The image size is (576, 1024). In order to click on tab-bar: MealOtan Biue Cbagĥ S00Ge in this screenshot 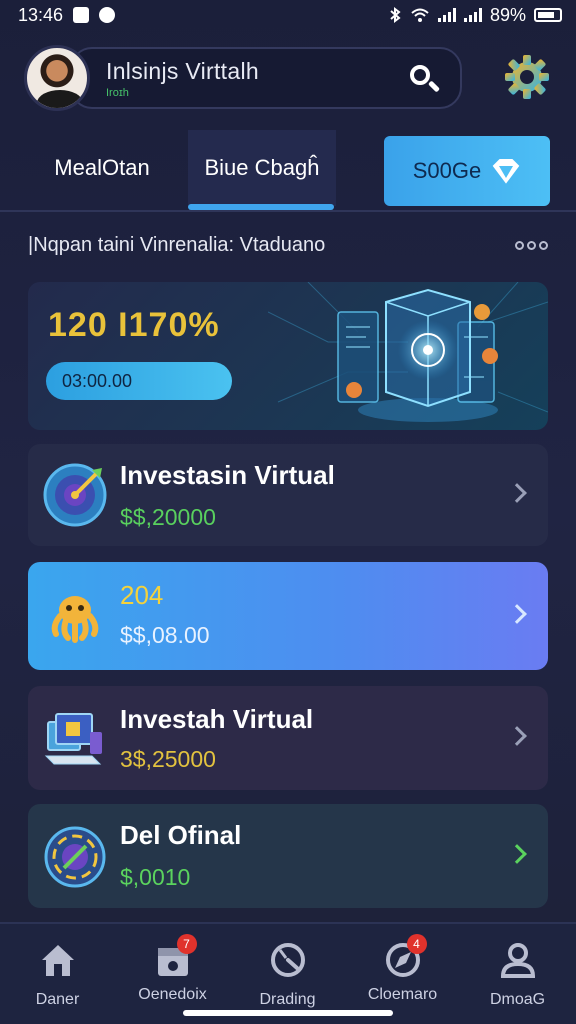, I will do `click(288, 171)`.